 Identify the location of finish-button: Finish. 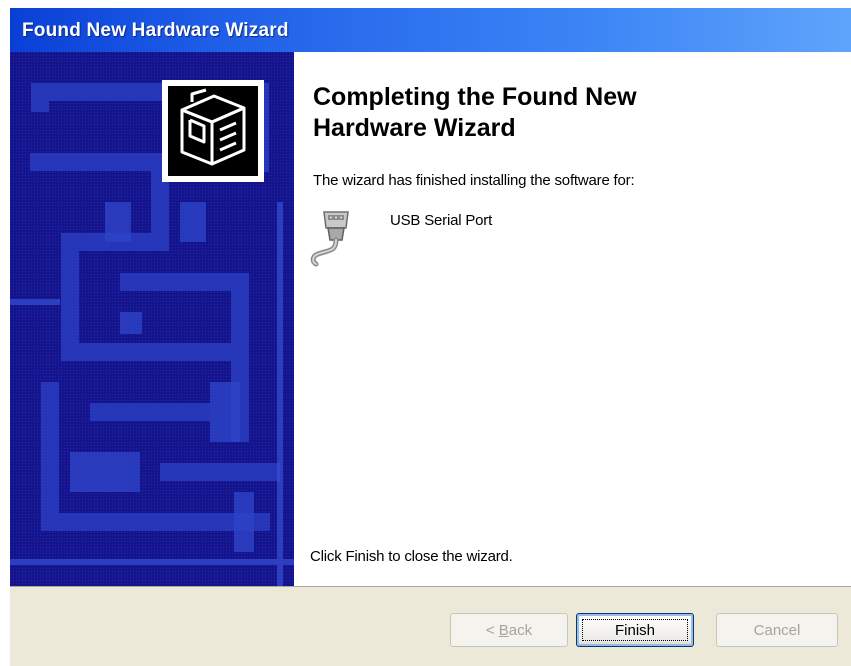
(635, 630).